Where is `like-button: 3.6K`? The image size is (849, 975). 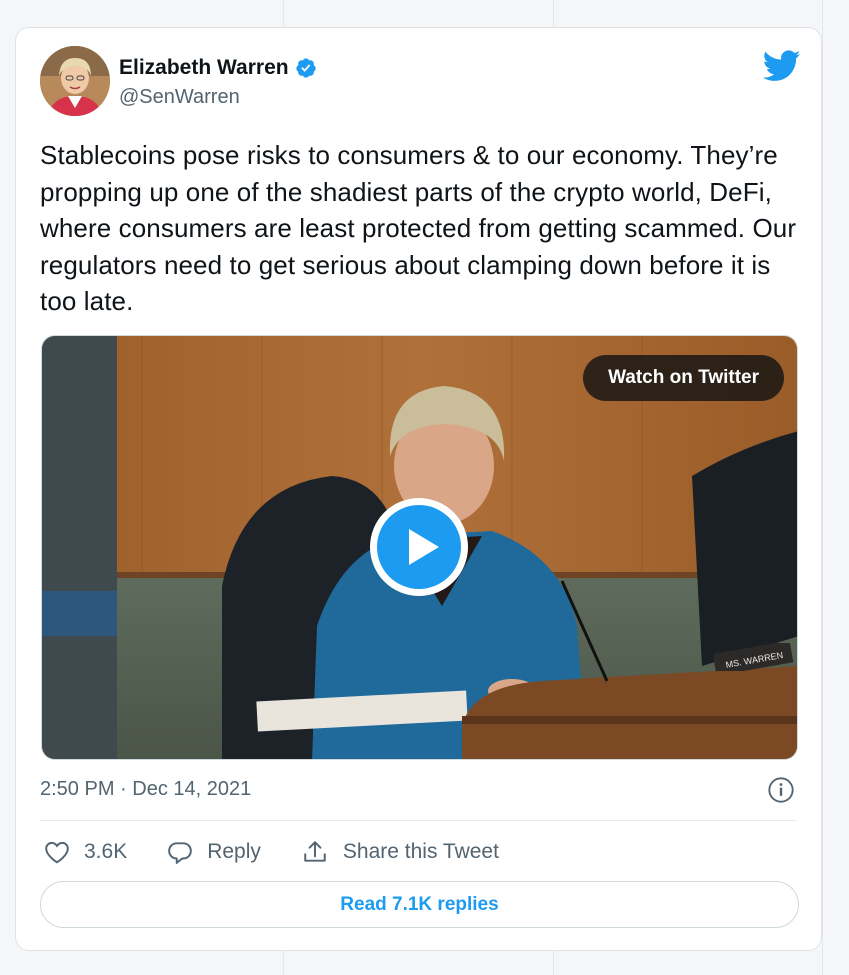
like-button: 3.6K is located at coordinates (85, 852).